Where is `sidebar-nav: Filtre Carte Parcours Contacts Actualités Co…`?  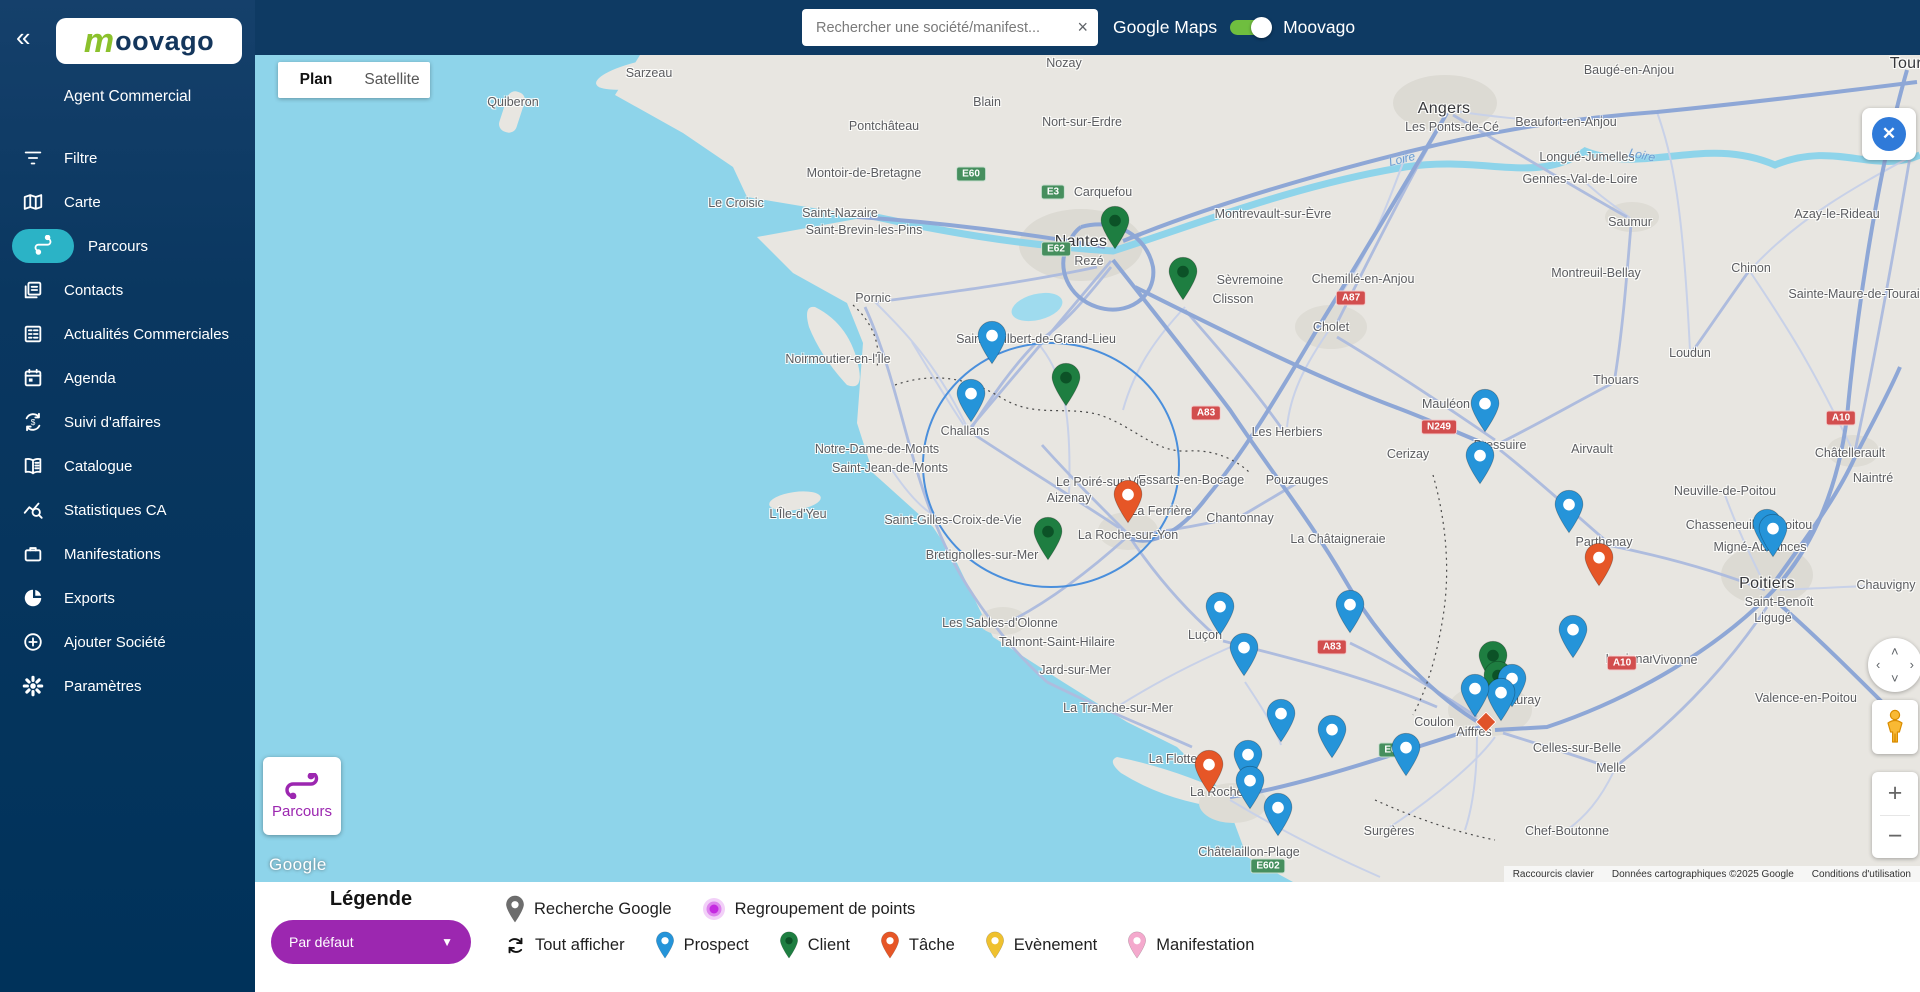 sidebar-nav: Filtre Carte Parcours Contacts Actualités Co… is located at coordinates (127, 422).